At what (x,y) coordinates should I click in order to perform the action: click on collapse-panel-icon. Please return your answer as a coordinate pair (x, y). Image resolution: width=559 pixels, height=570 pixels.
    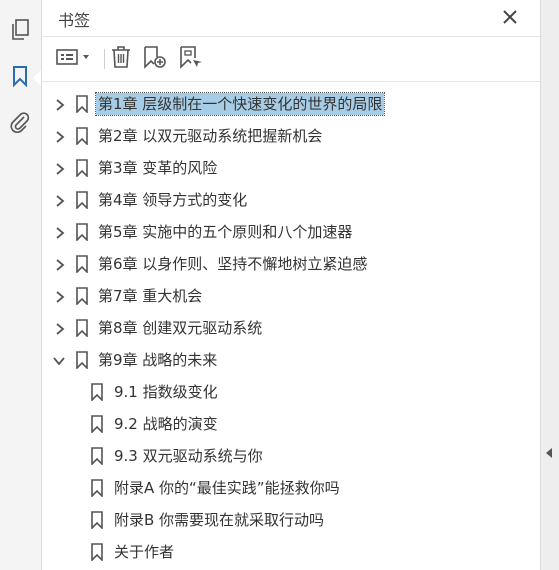
    Looking at the image, I should click on (549, 453).